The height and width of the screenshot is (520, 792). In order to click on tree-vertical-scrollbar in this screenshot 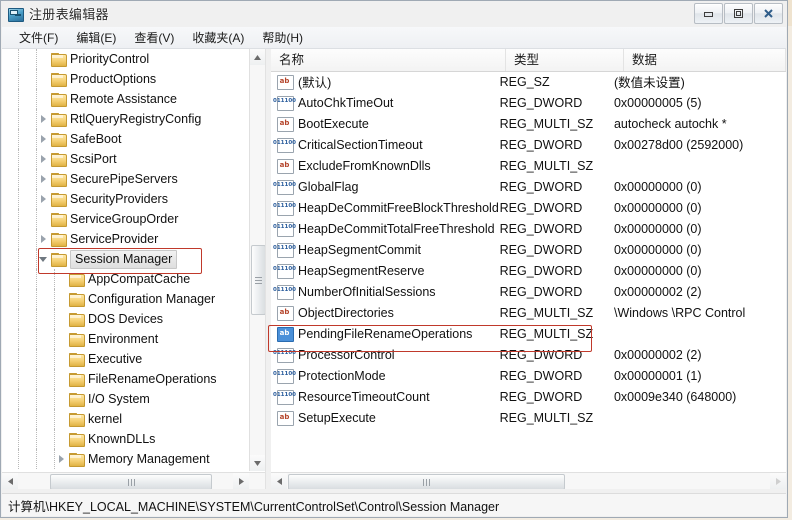, I will do `click(257, 260)`.